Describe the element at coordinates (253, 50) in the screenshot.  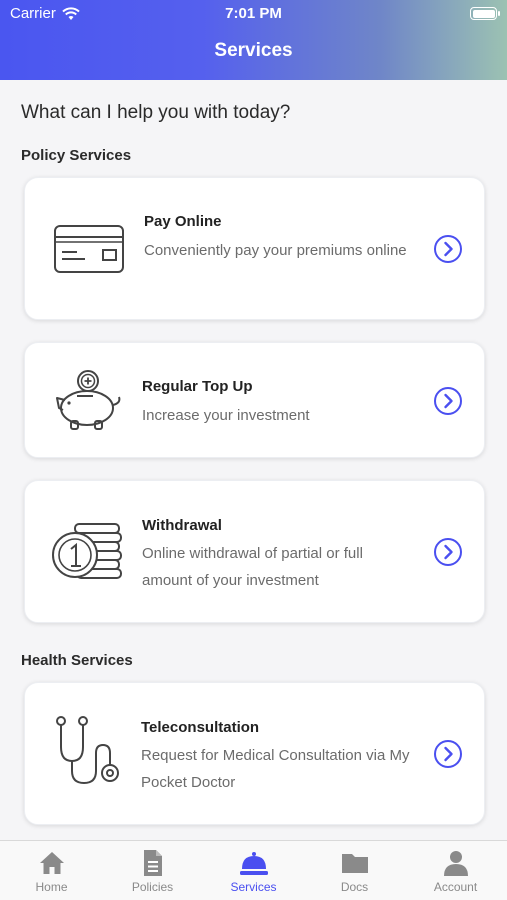
I see `page-title: Services` at that location.